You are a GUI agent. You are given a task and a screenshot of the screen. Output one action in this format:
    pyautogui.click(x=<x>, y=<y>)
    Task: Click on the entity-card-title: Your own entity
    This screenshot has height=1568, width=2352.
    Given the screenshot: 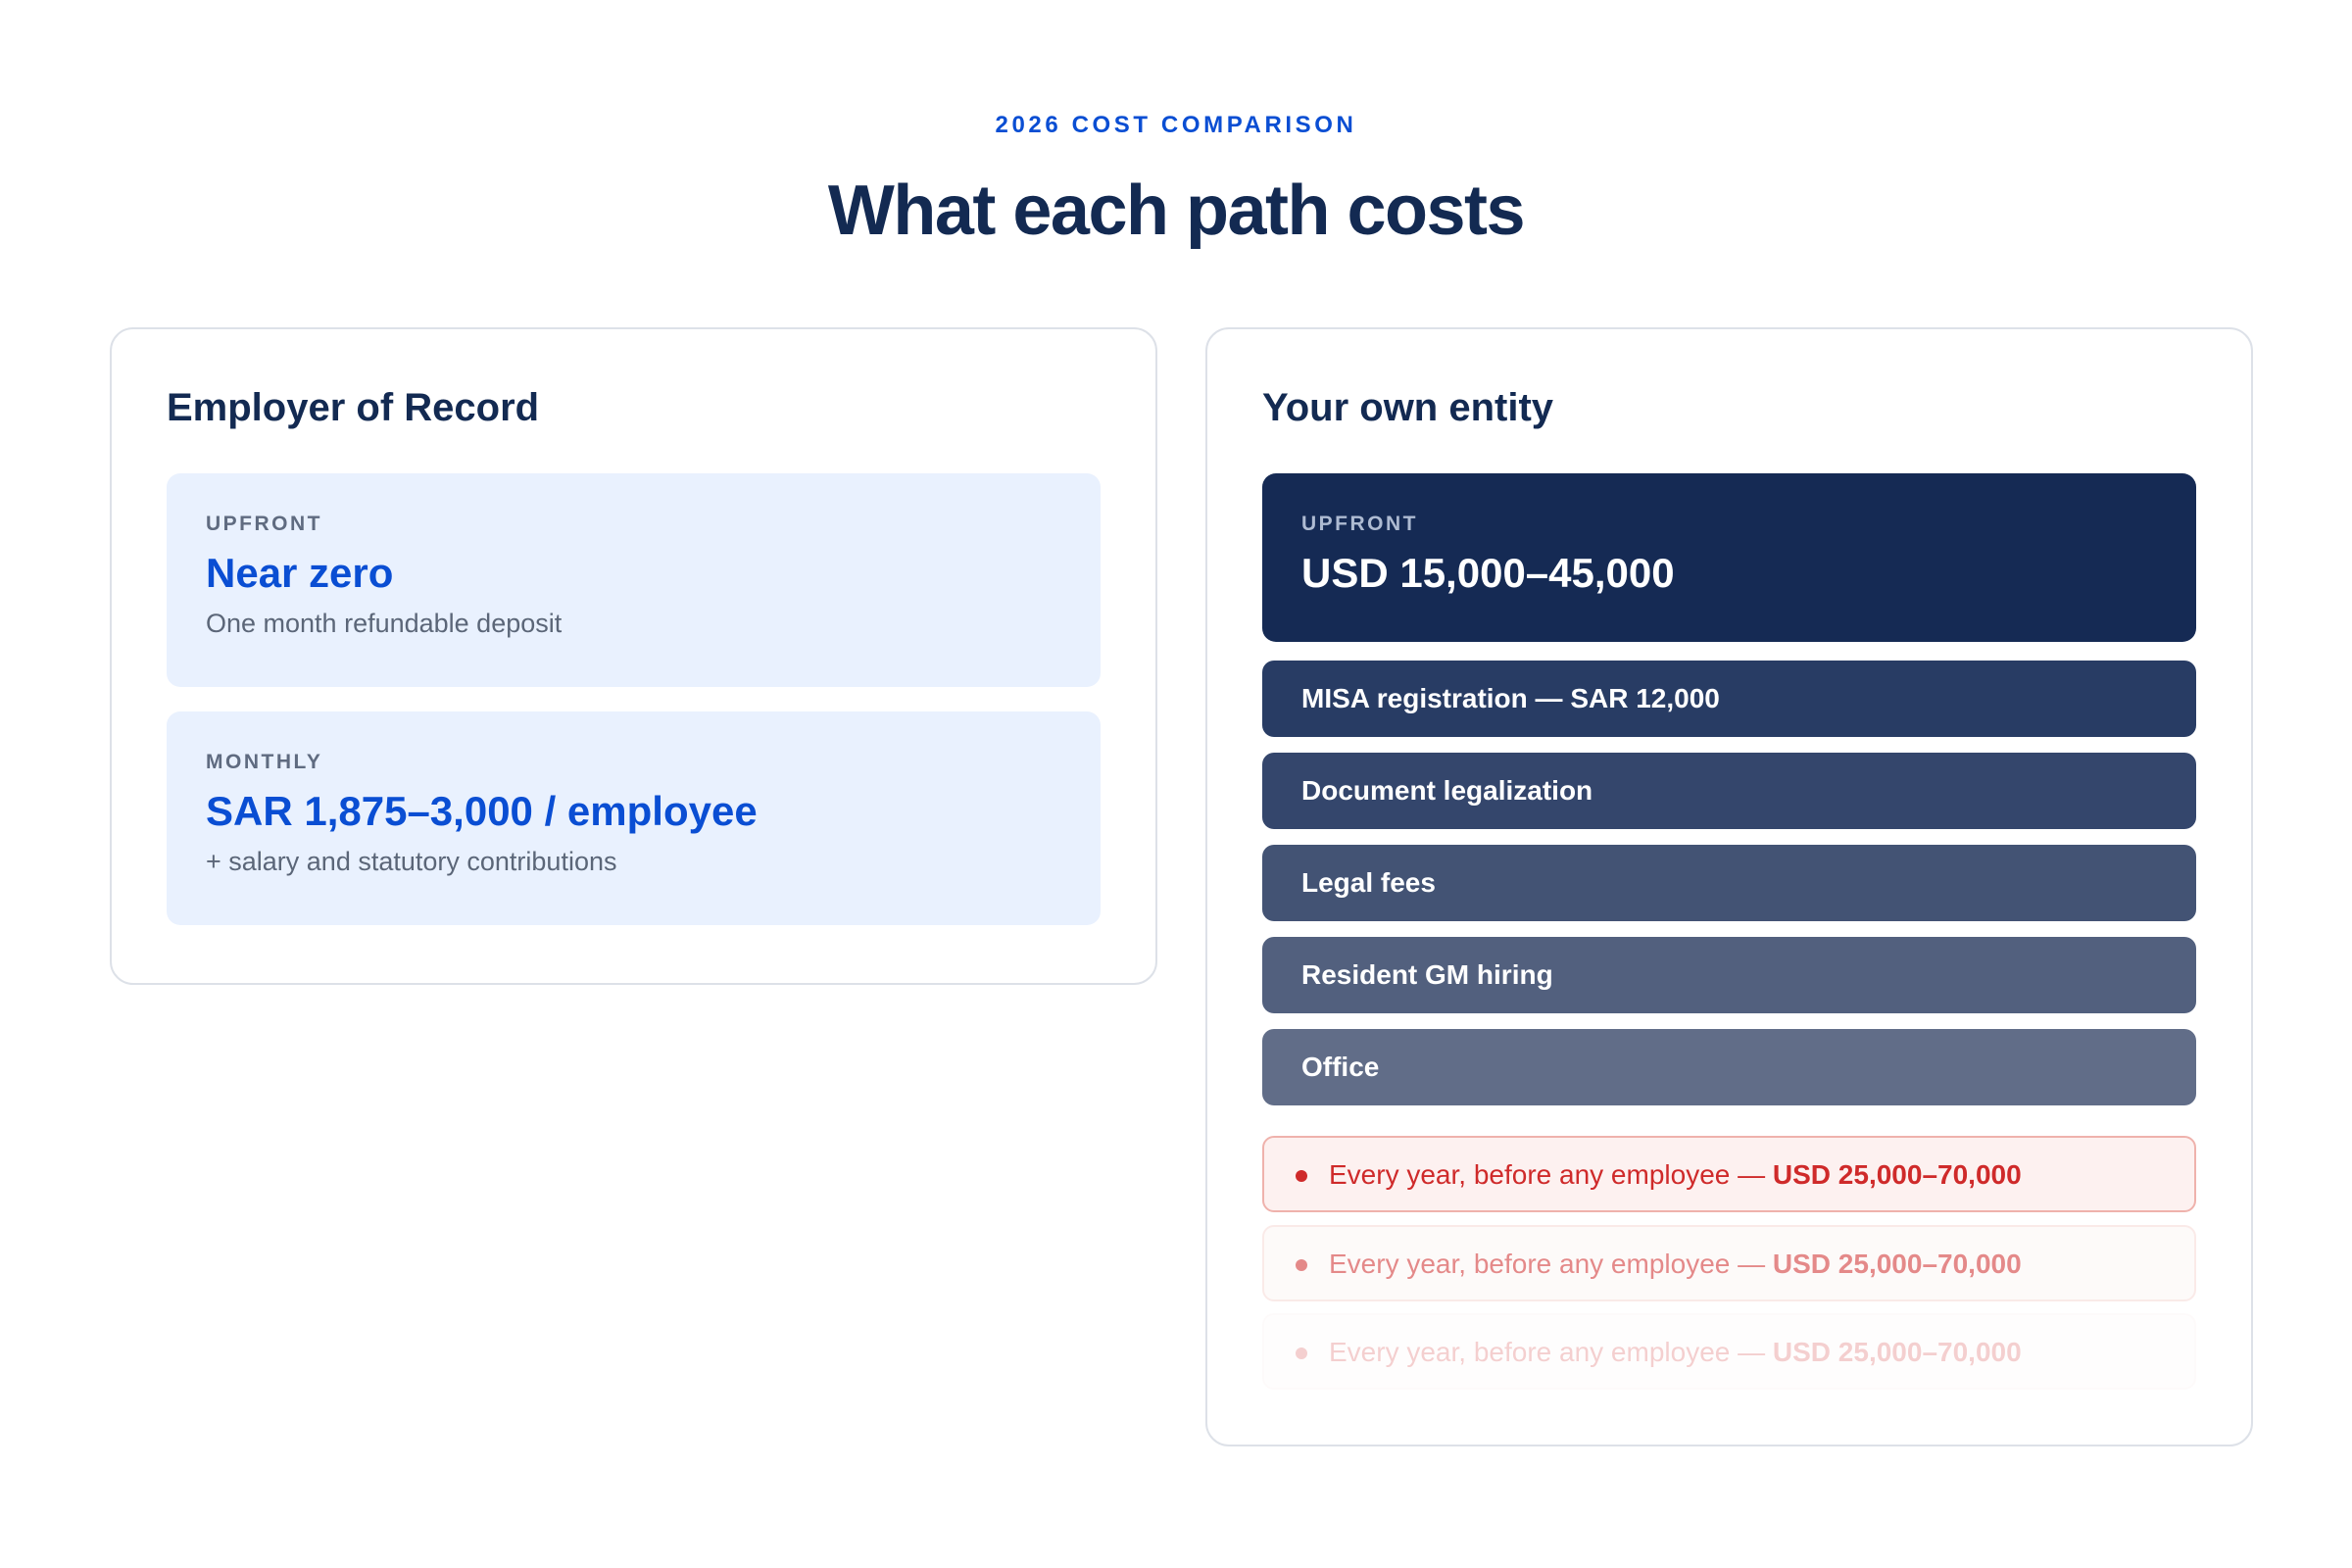 What is the action you would take?
    pyautogui.click(x=1408, y=407)
    